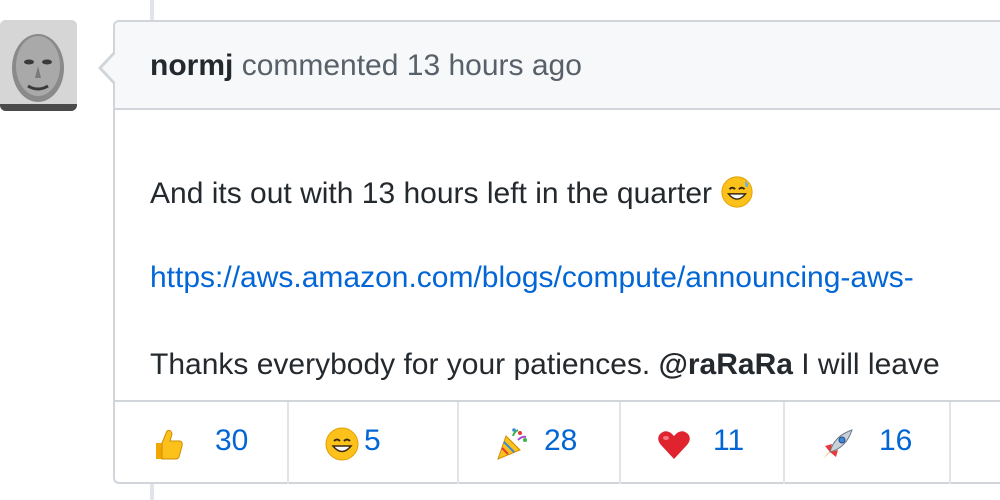  Describe the element at coordinates (400, 364) in the screenshot. I see `body-text-3: Thanks everybody for your patiences.` at that location.